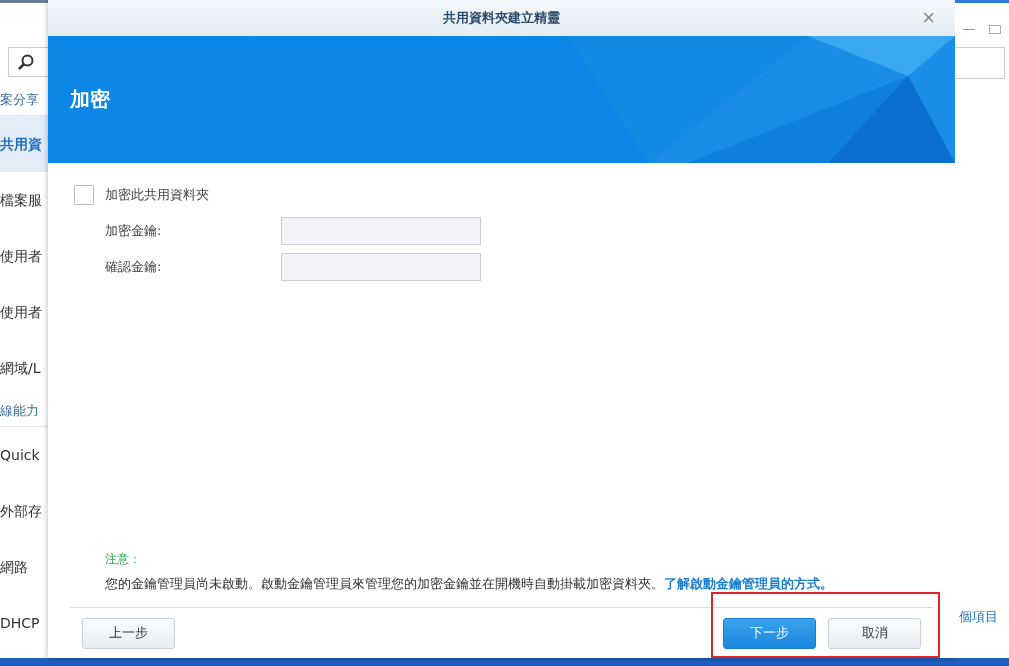 Image resolution: width=1009 pixels, height=666 pixels. I want to click on field-label: 確認金鑰:, so click(133, 267).